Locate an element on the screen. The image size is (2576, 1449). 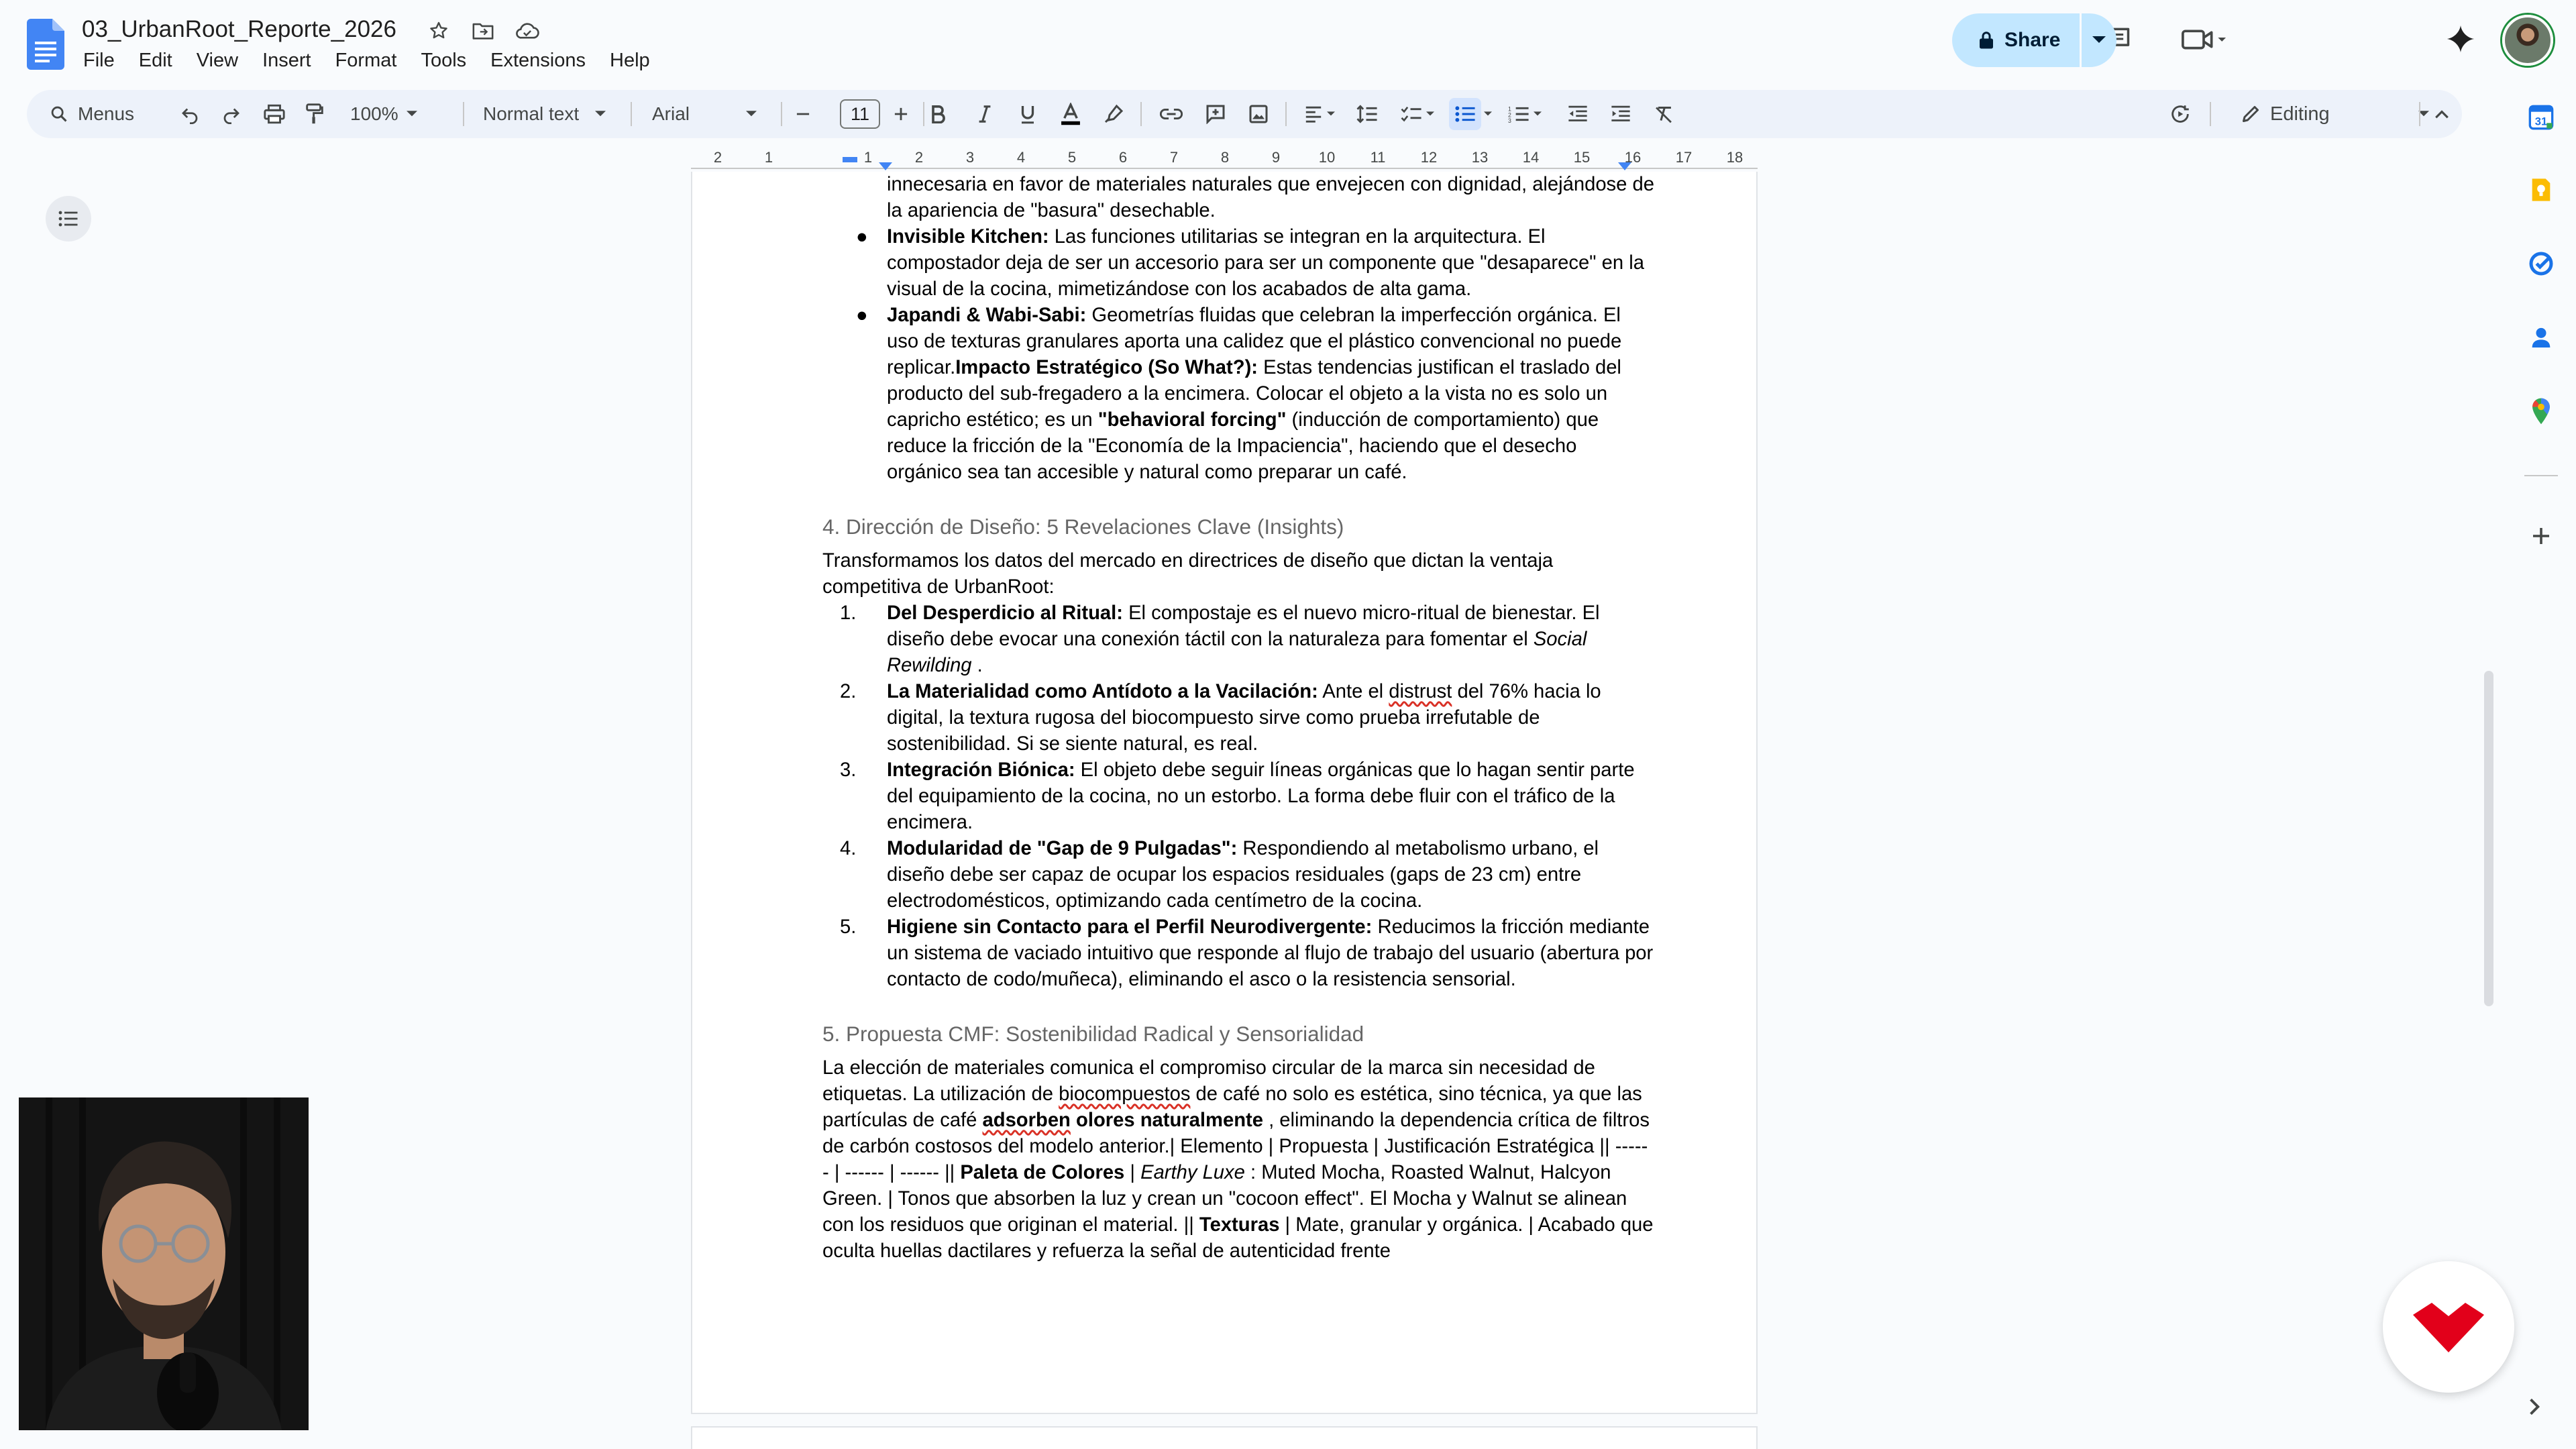
keep-icon is located at coordinates (2541, 189).